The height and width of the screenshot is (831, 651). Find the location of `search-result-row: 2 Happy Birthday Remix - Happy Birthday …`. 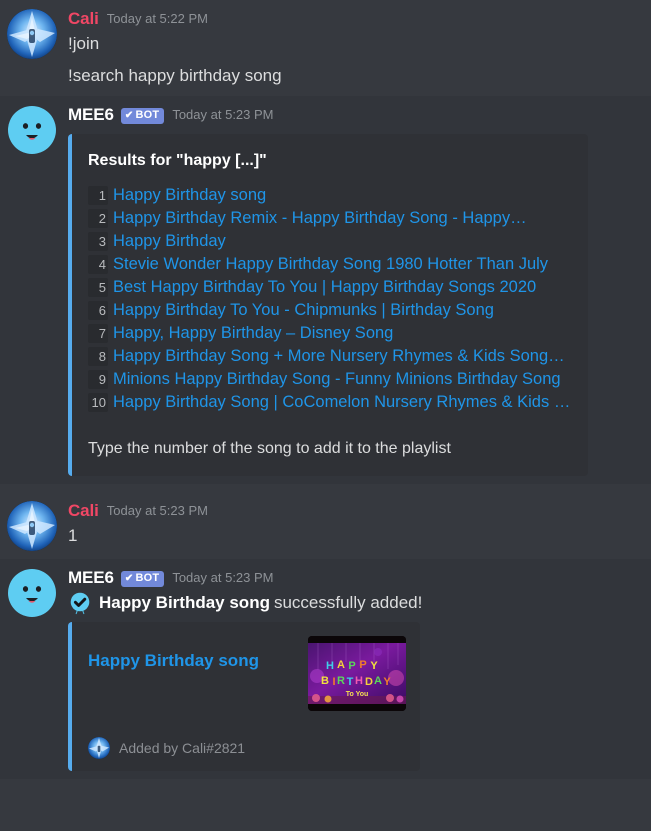

search-result-row: 2 Happy Birthday Remix - Happy Birthday … is located at coordinates (330, 218).